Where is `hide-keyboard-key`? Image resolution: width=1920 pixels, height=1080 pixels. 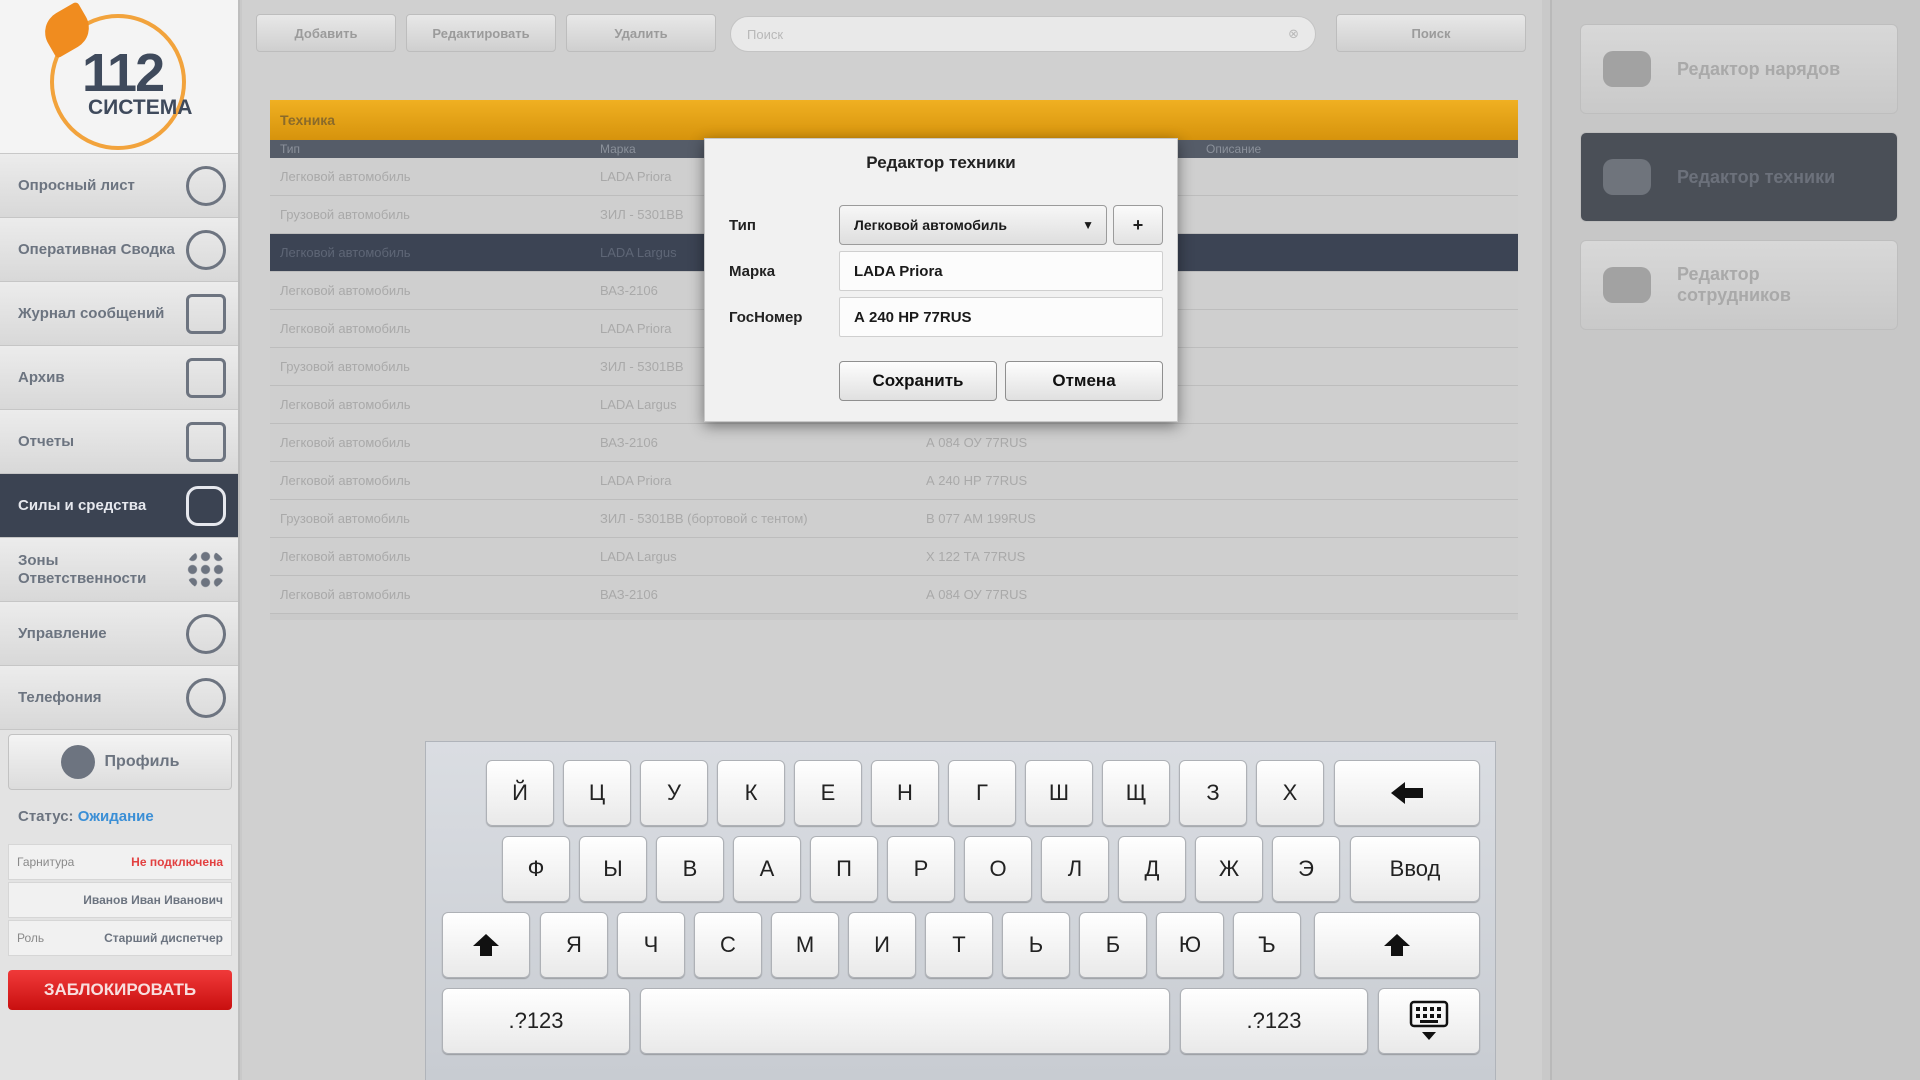
hide-keyboard-key is located at coordinates (1429, 1021).